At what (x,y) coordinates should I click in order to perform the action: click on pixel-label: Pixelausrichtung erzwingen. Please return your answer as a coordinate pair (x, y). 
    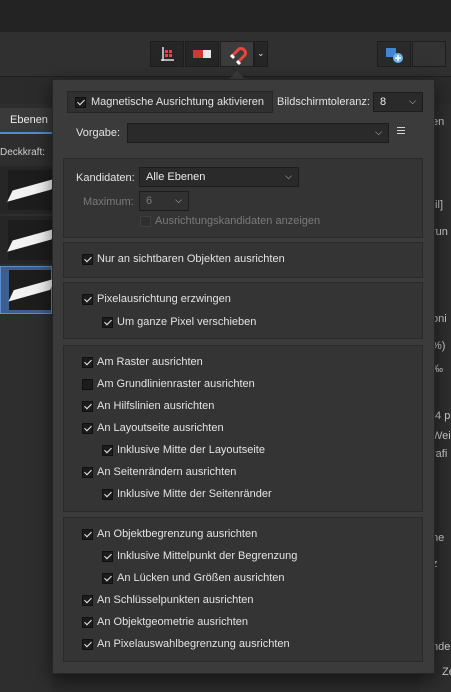
    Looking at the image, I should click on (164, 299).